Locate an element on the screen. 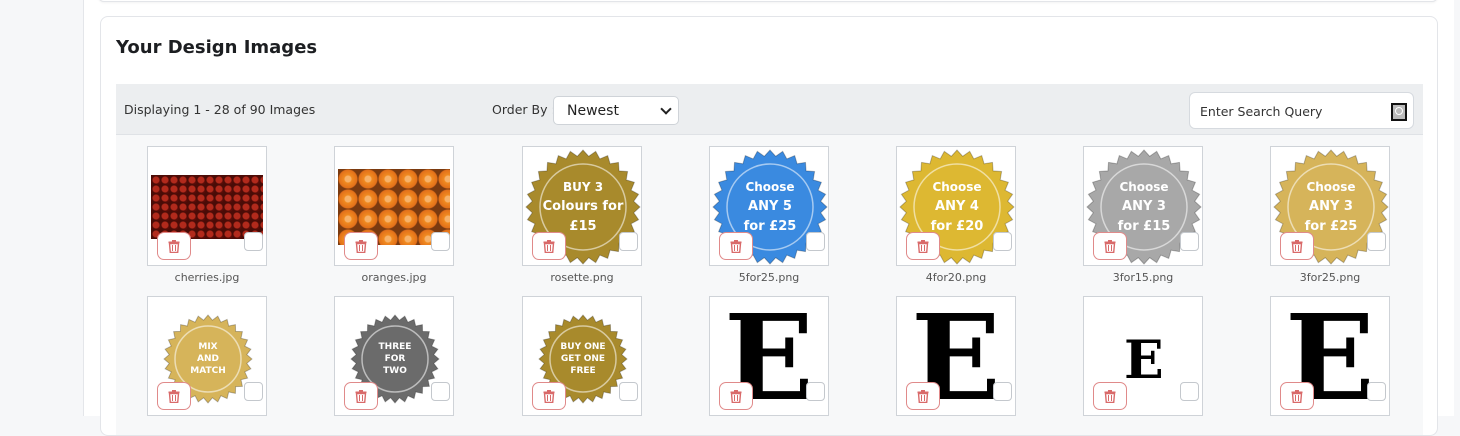  image-thumbnail: Choose ANY 3 for £15 is located at coordinates (1143, 206).